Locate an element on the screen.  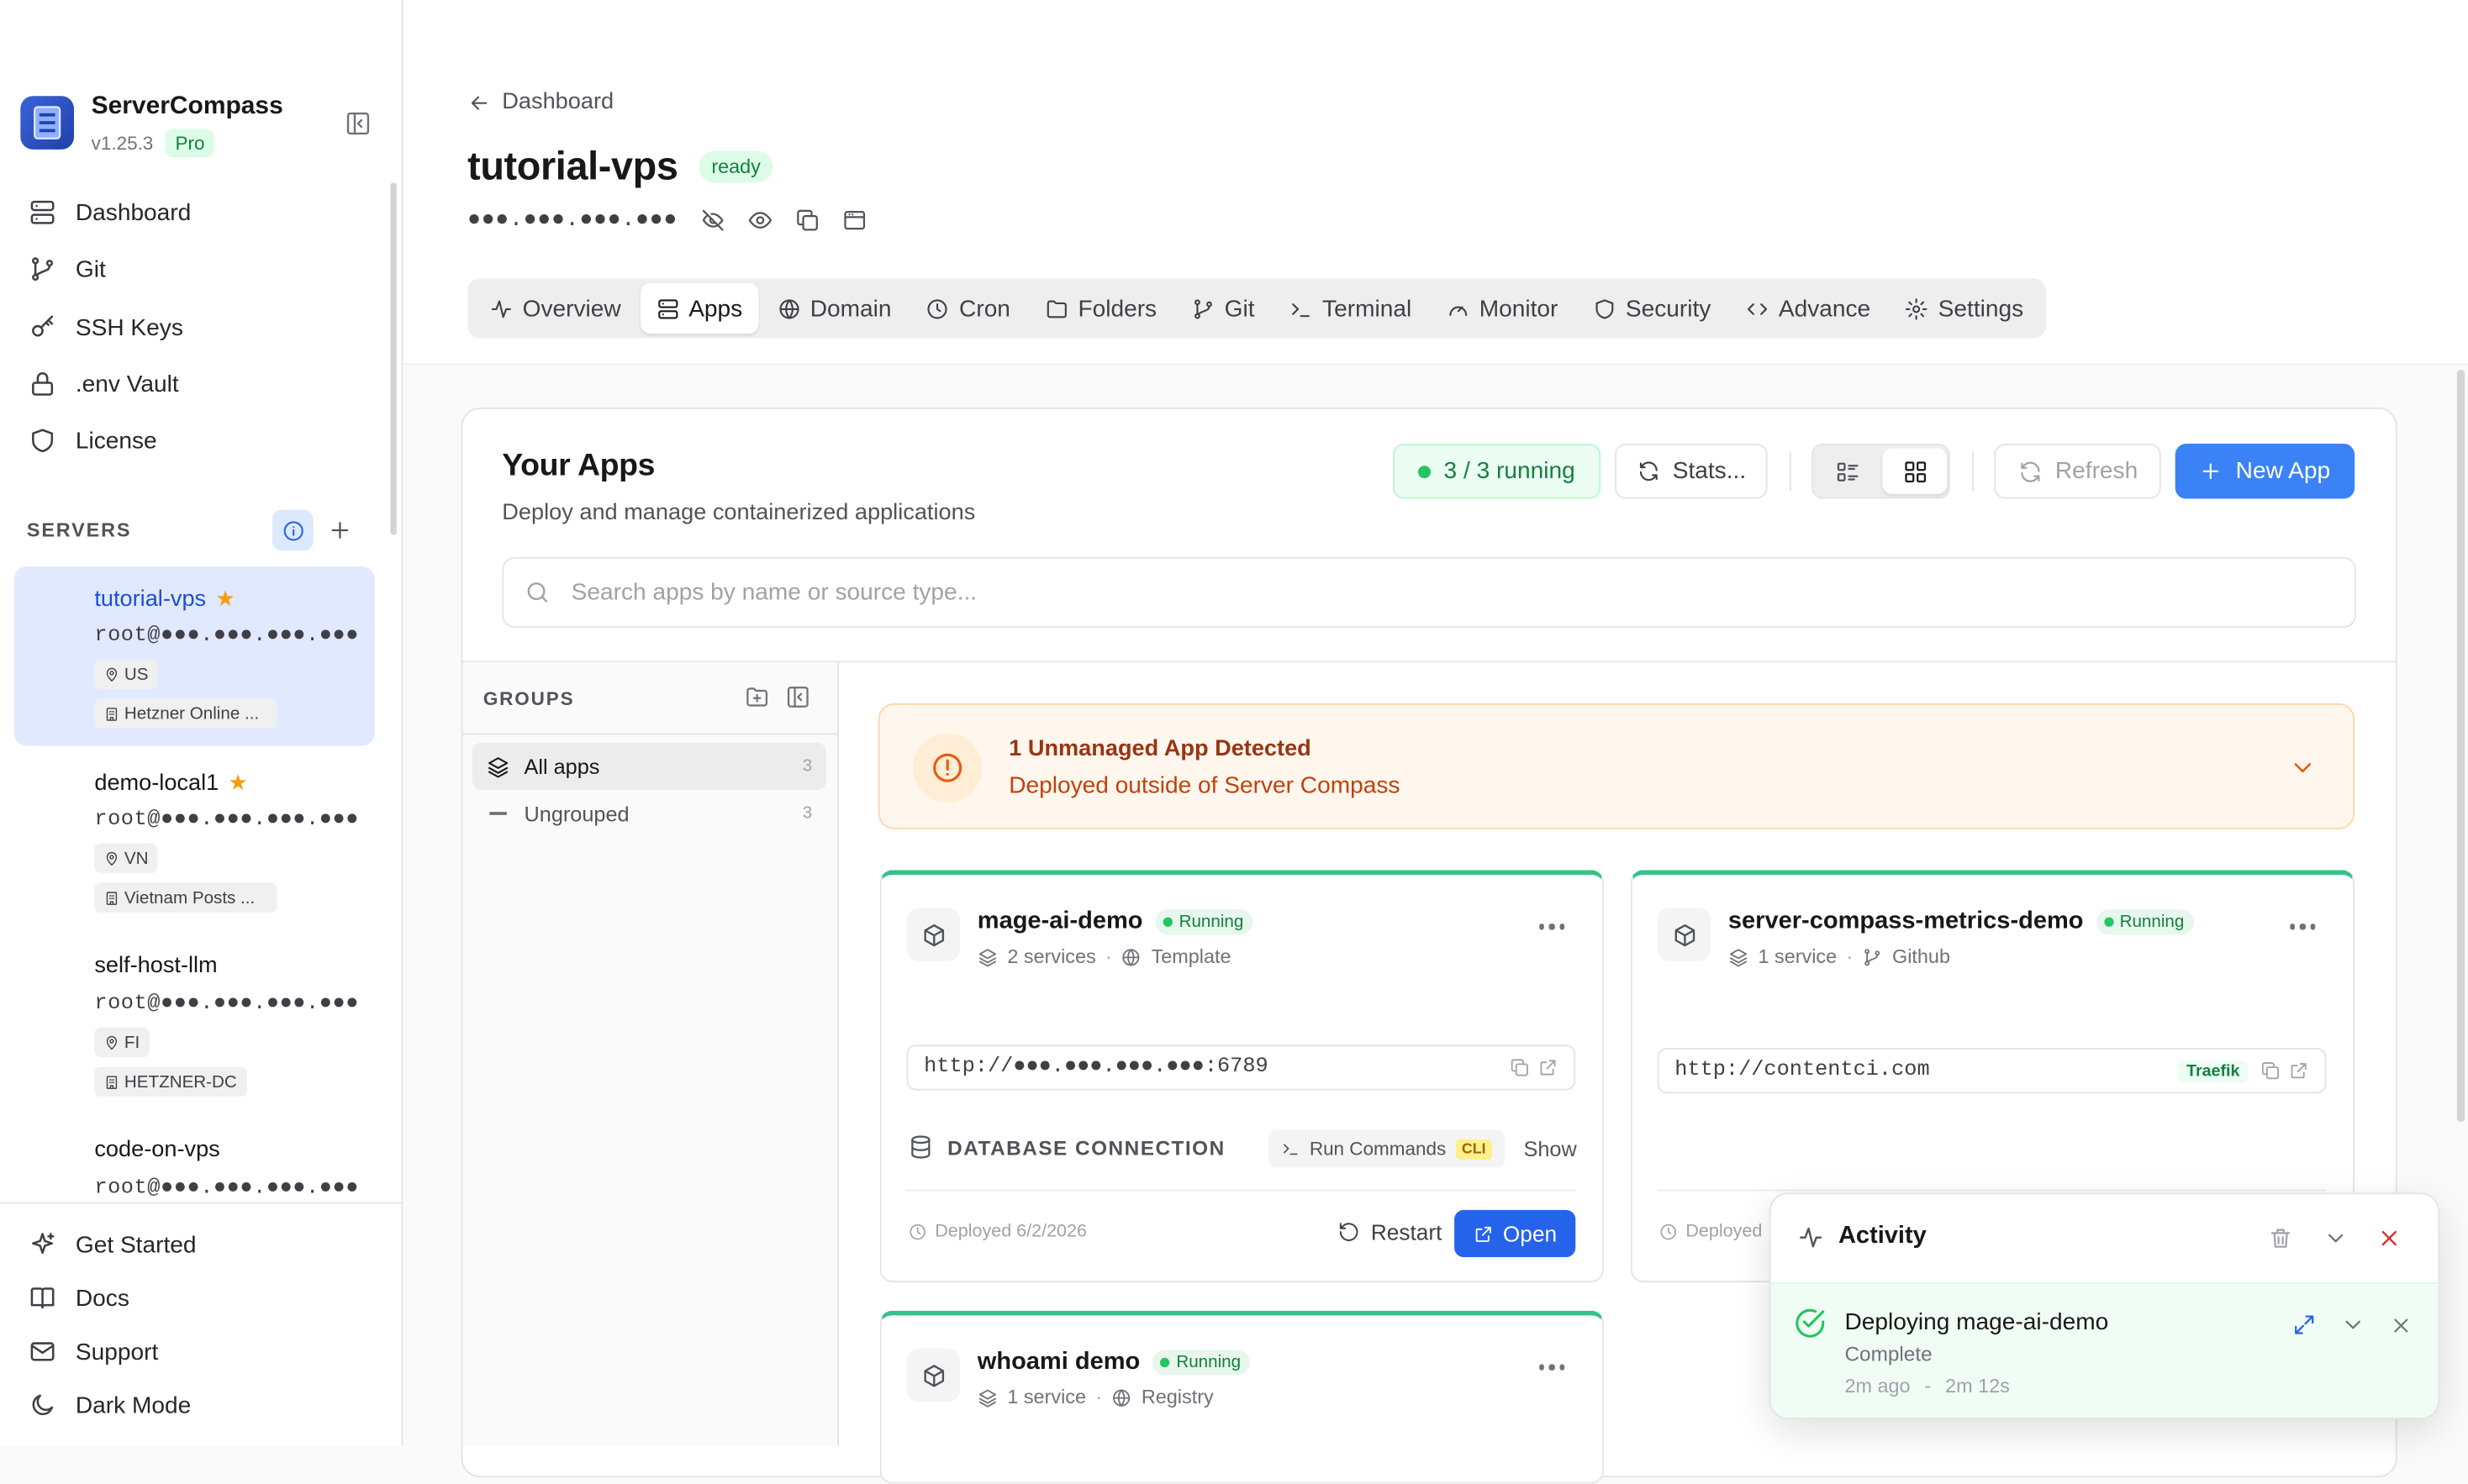
sidebar-item-docs: Docs is located at coordinates (202, 1298).